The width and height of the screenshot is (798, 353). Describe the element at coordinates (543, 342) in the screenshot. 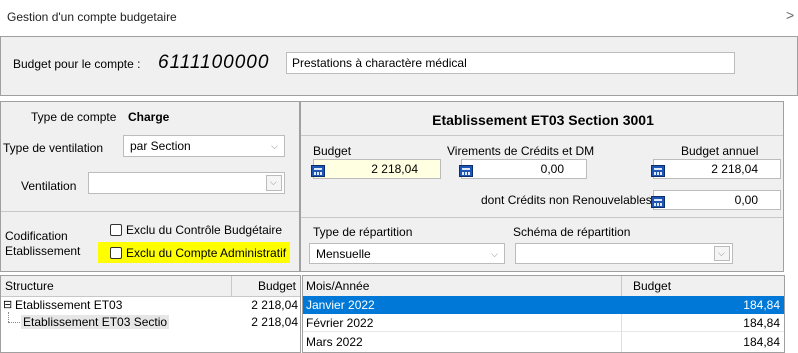

I see `table-row: Mars 2022 184,84` at that location.